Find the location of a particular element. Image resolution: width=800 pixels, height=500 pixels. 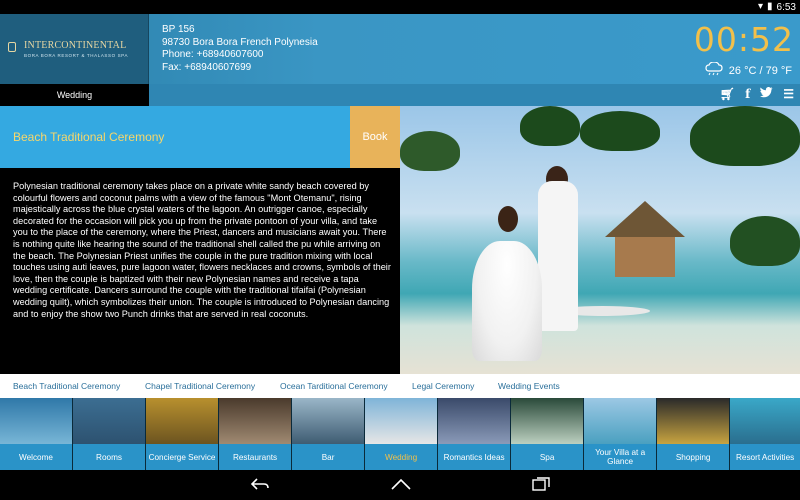

twitter-icon is located at coordinates (766, 94).